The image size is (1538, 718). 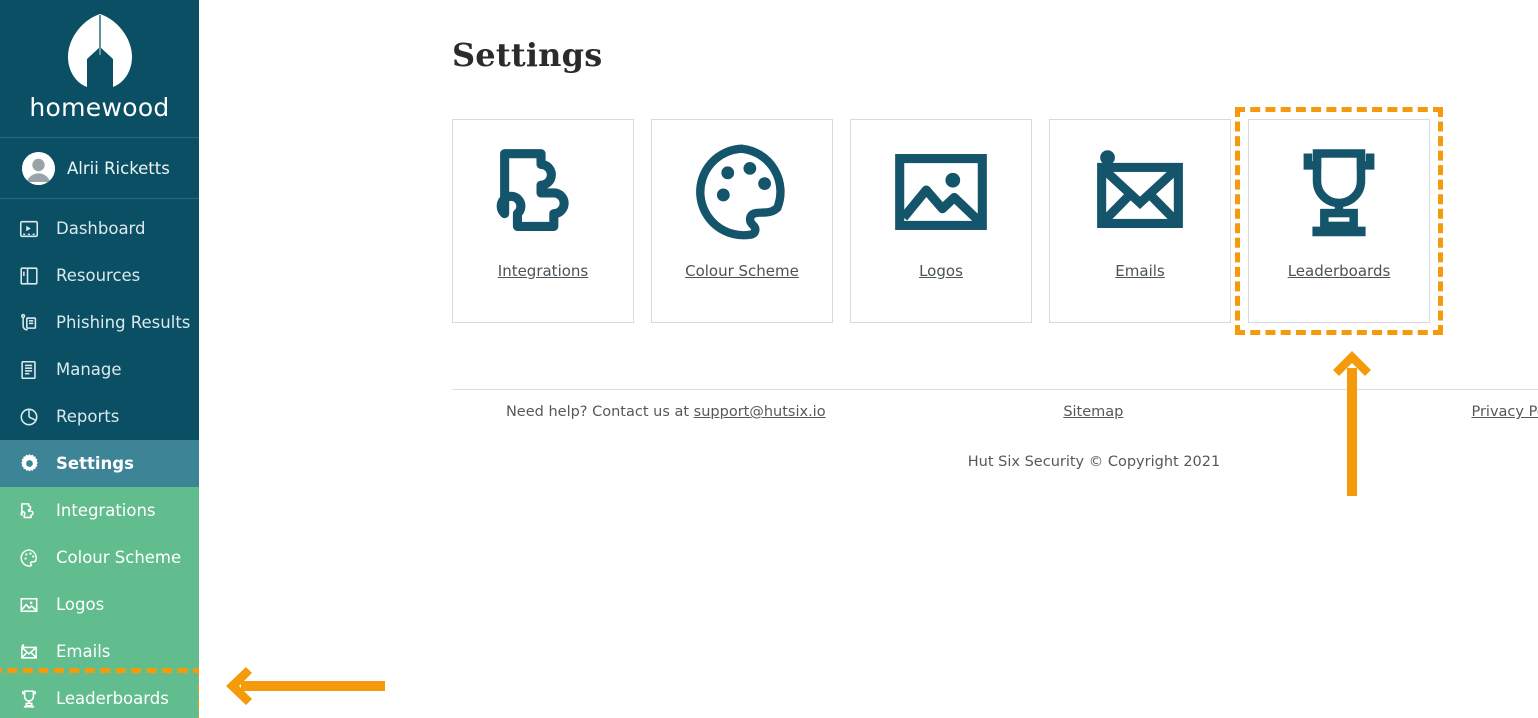 I want to click on sidebar-item-colour-scheme: Colour Scheme, so click(x=99, y=557).